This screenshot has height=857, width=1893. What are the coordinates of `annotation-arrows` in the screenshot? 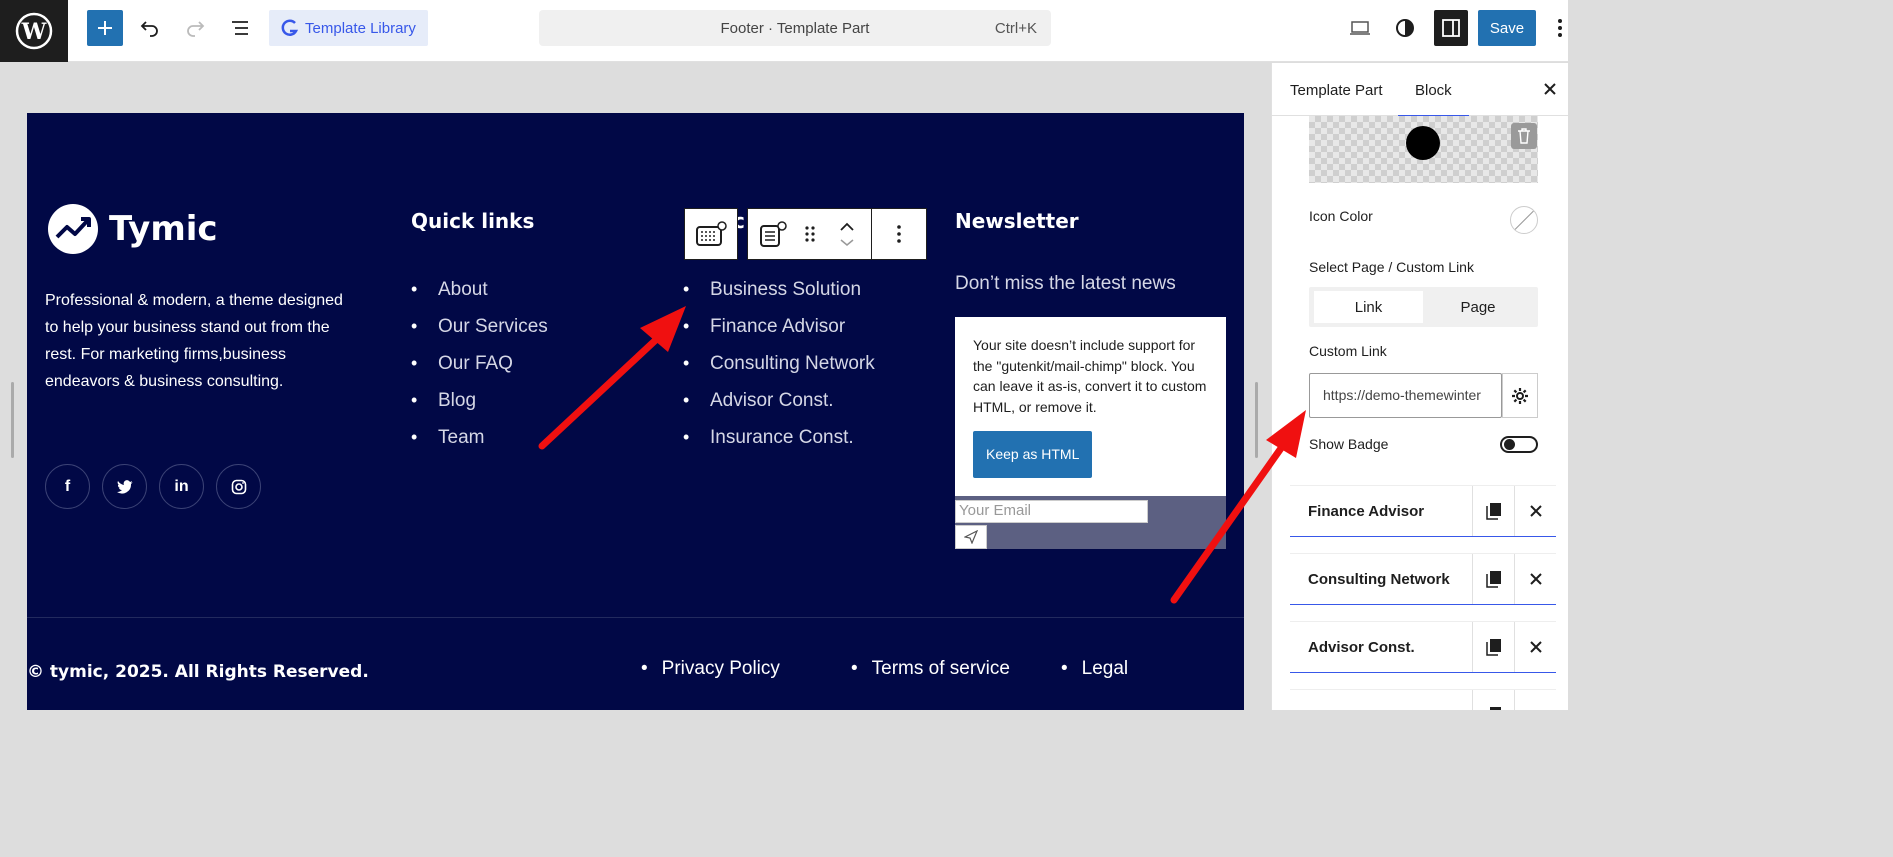 It's located at (922, 455).